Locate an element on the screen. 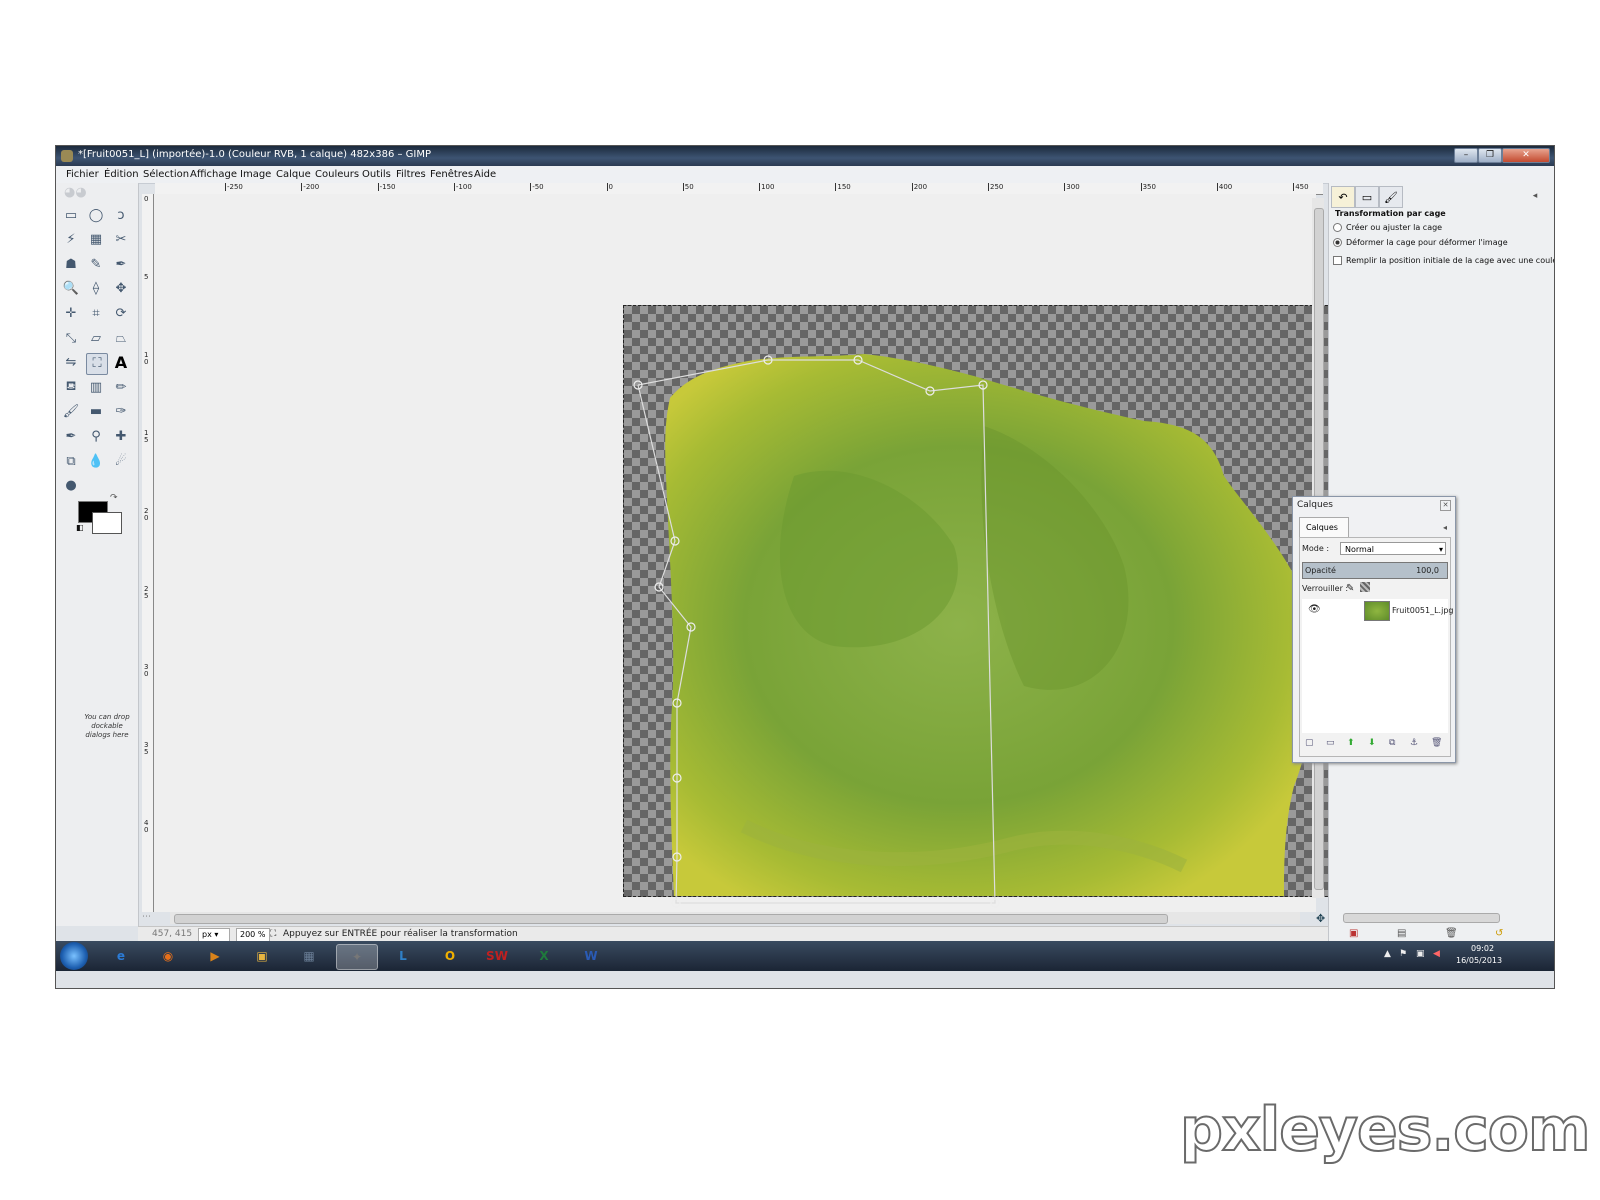 This screenshot has width=1600, height=1200. text-icon: A is located at coordinates (121, 363).